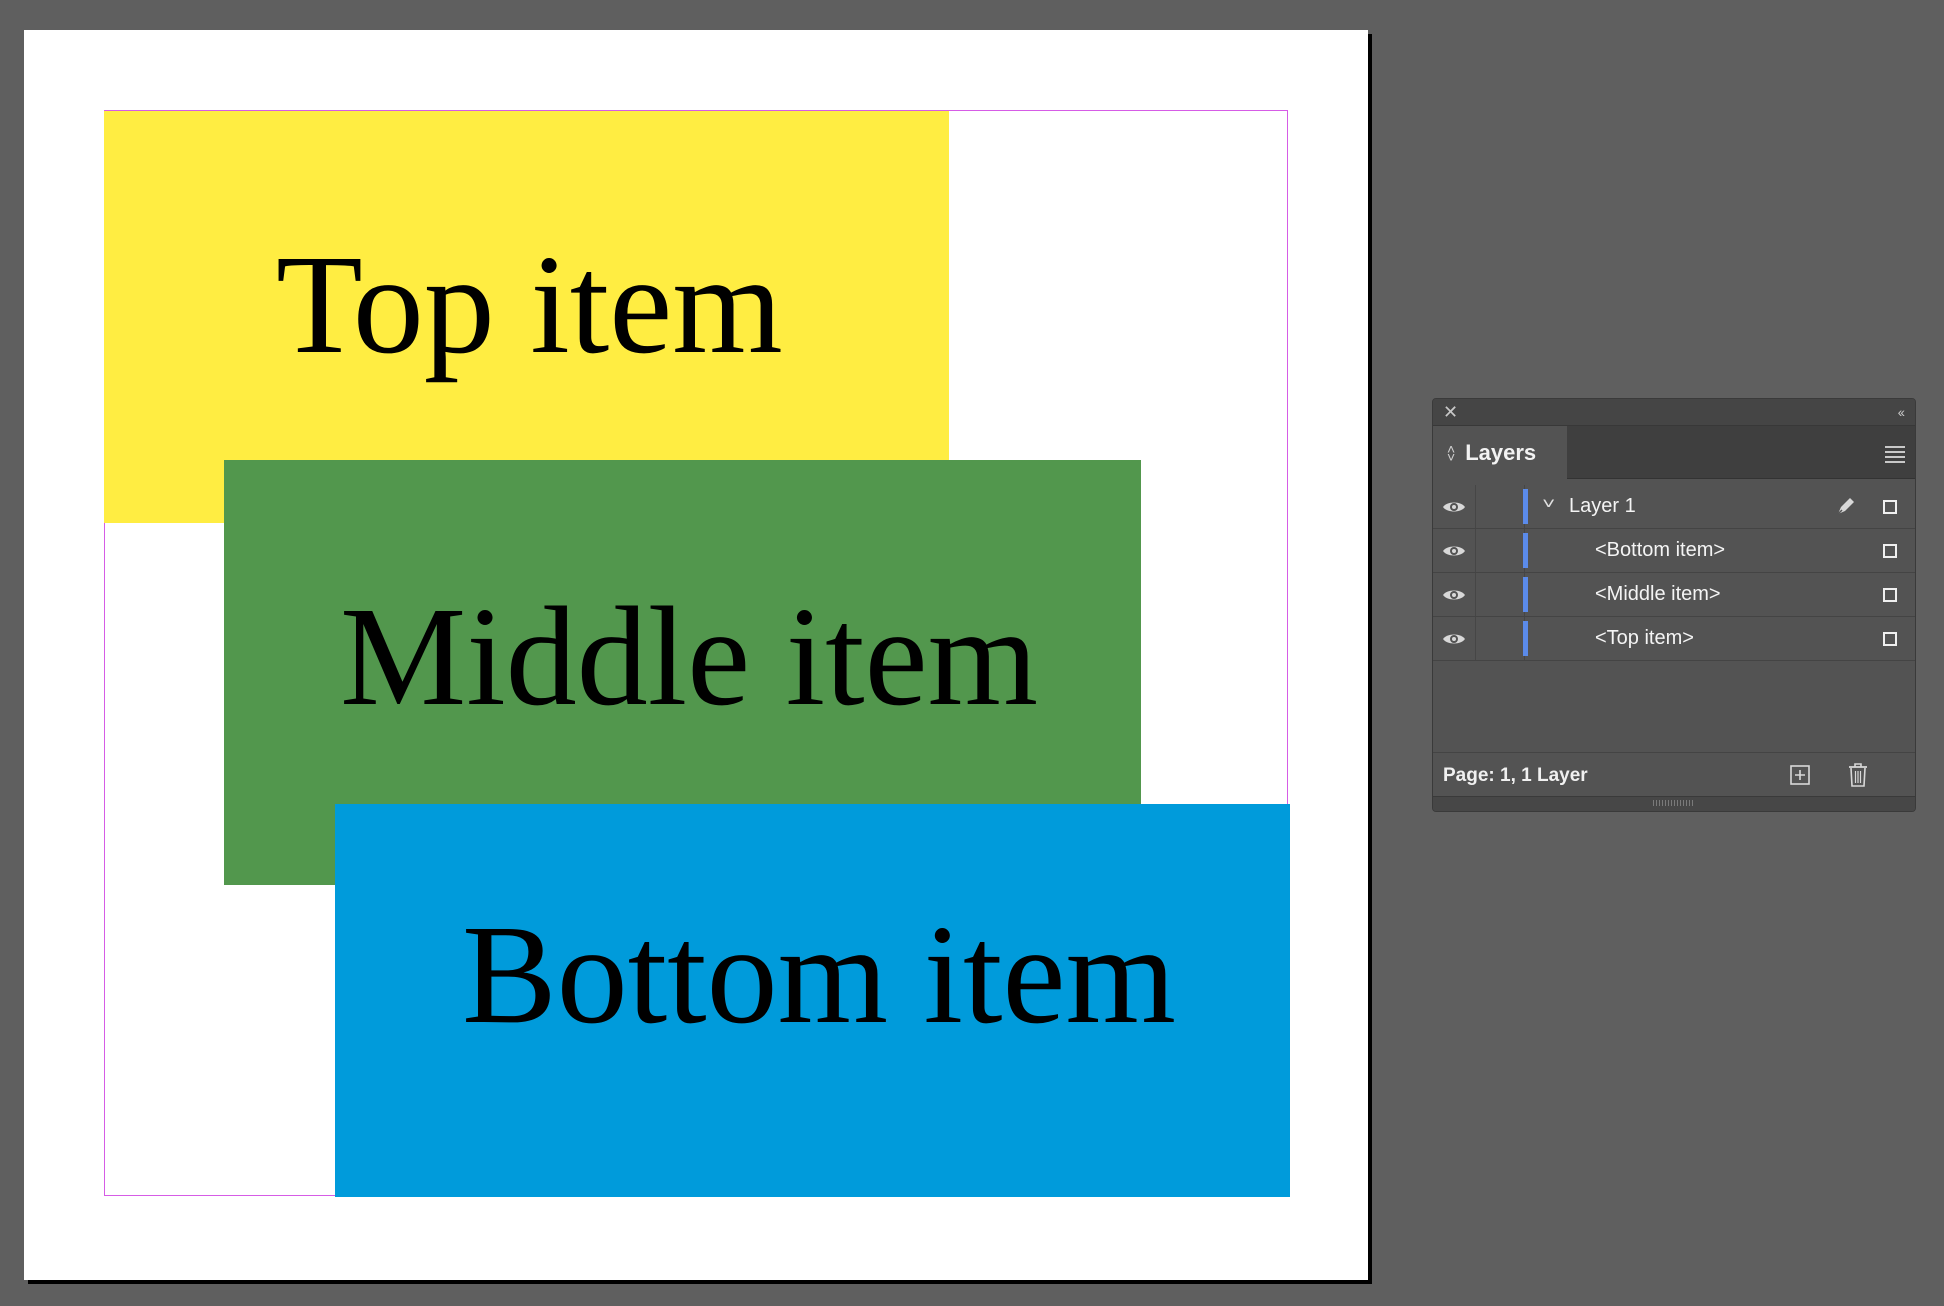 Image resolution: width=1944 pixels, height=1306 pixels. What do you see at coordinates (1800, 775) in the screenshot?
I see `new-layer-icon` at bounding box center [1800, 775].